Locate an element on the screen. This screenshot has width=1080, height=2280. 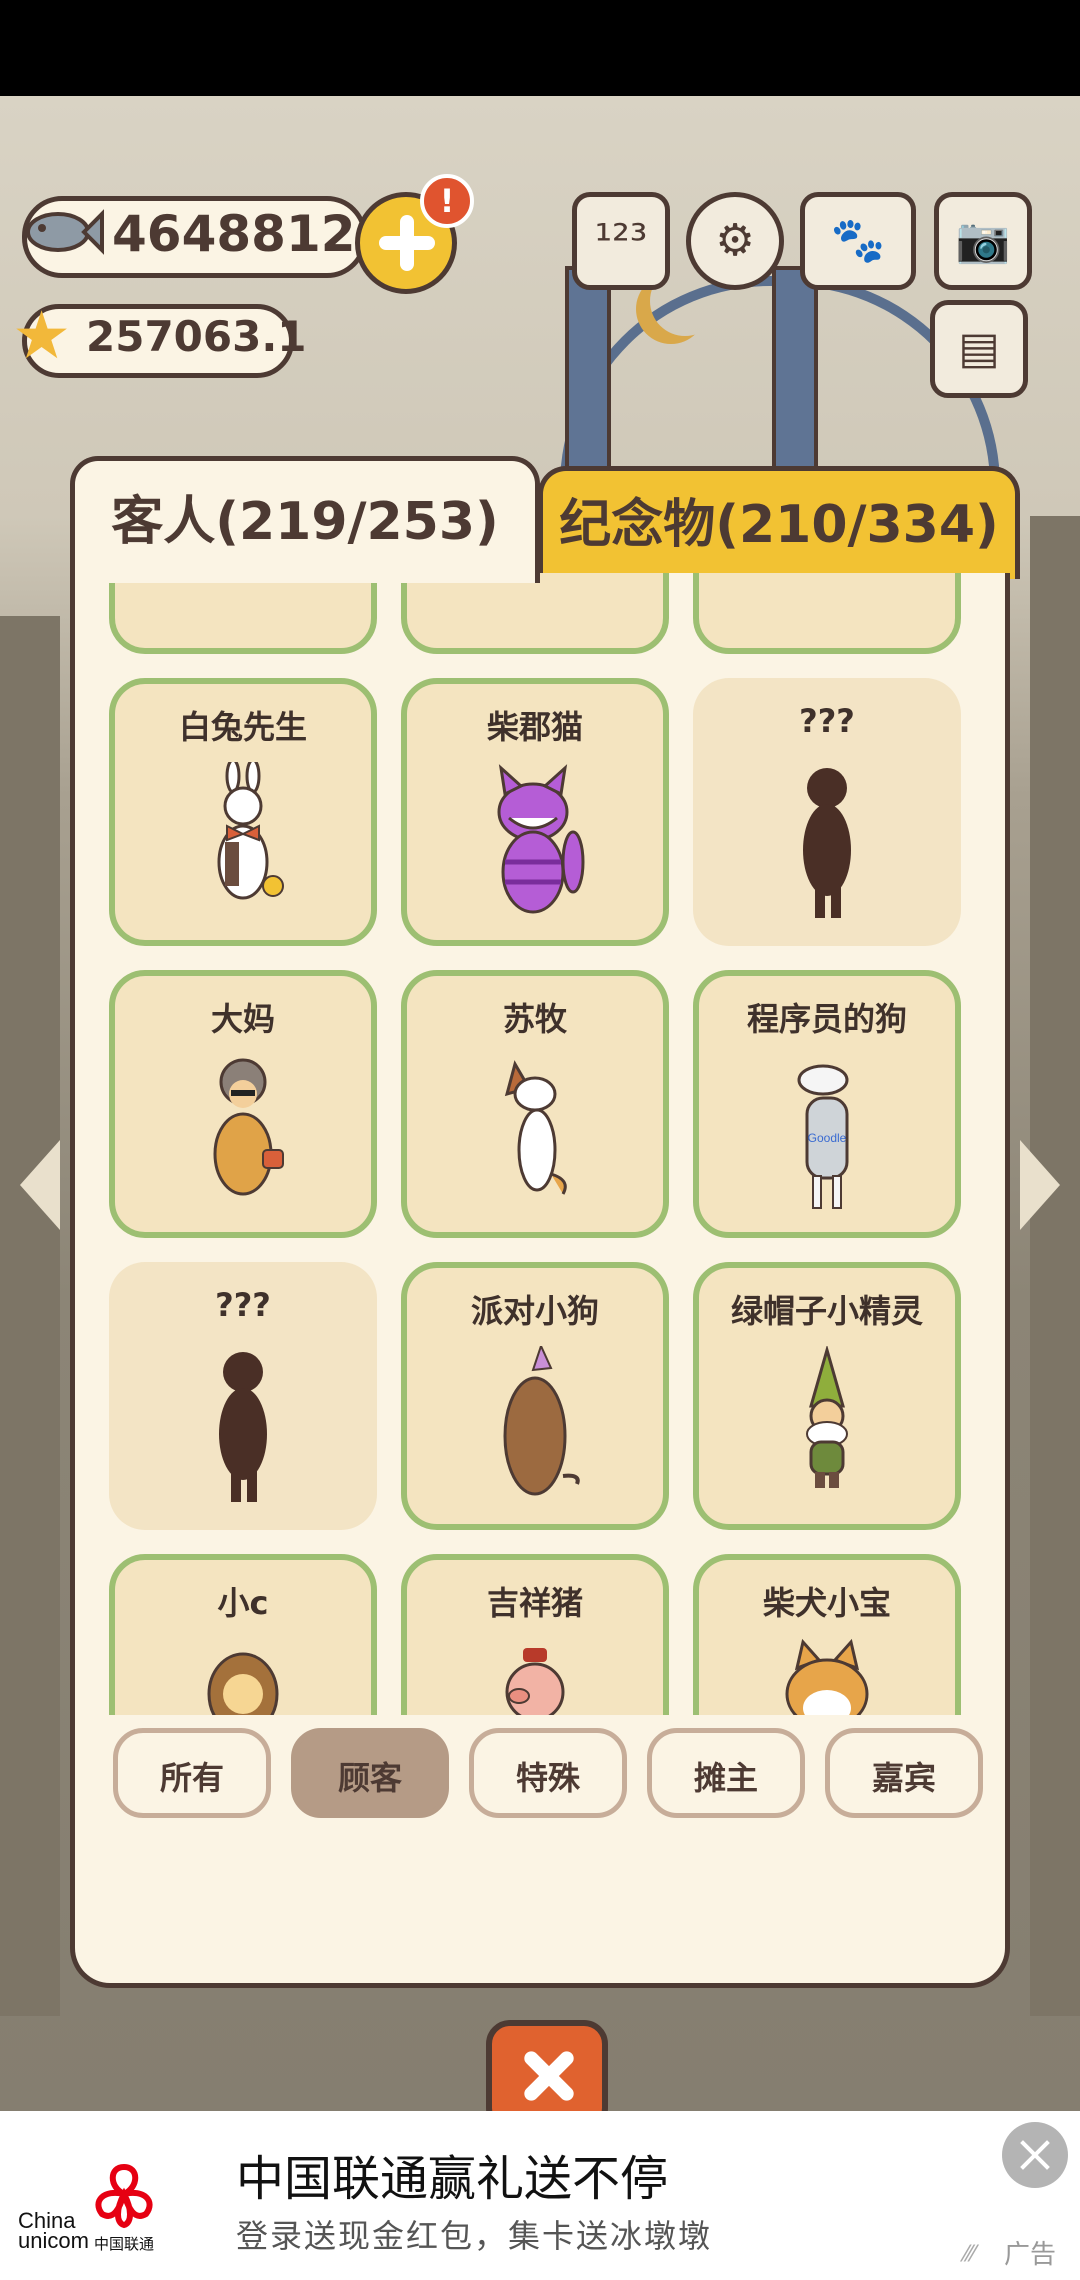
programmer-dog-icon: Goodle is located at coordinates (827, 1134).